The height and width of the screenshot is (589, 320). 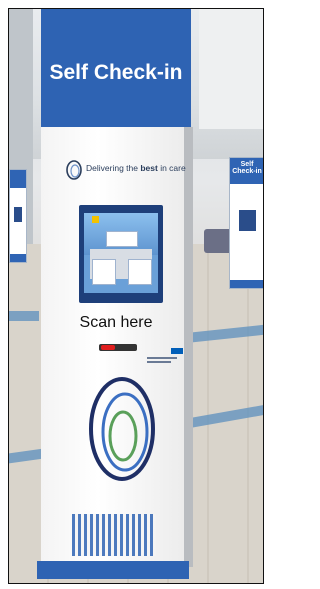 I want to click on background-kiosk-base, so click(x=246, y=284).